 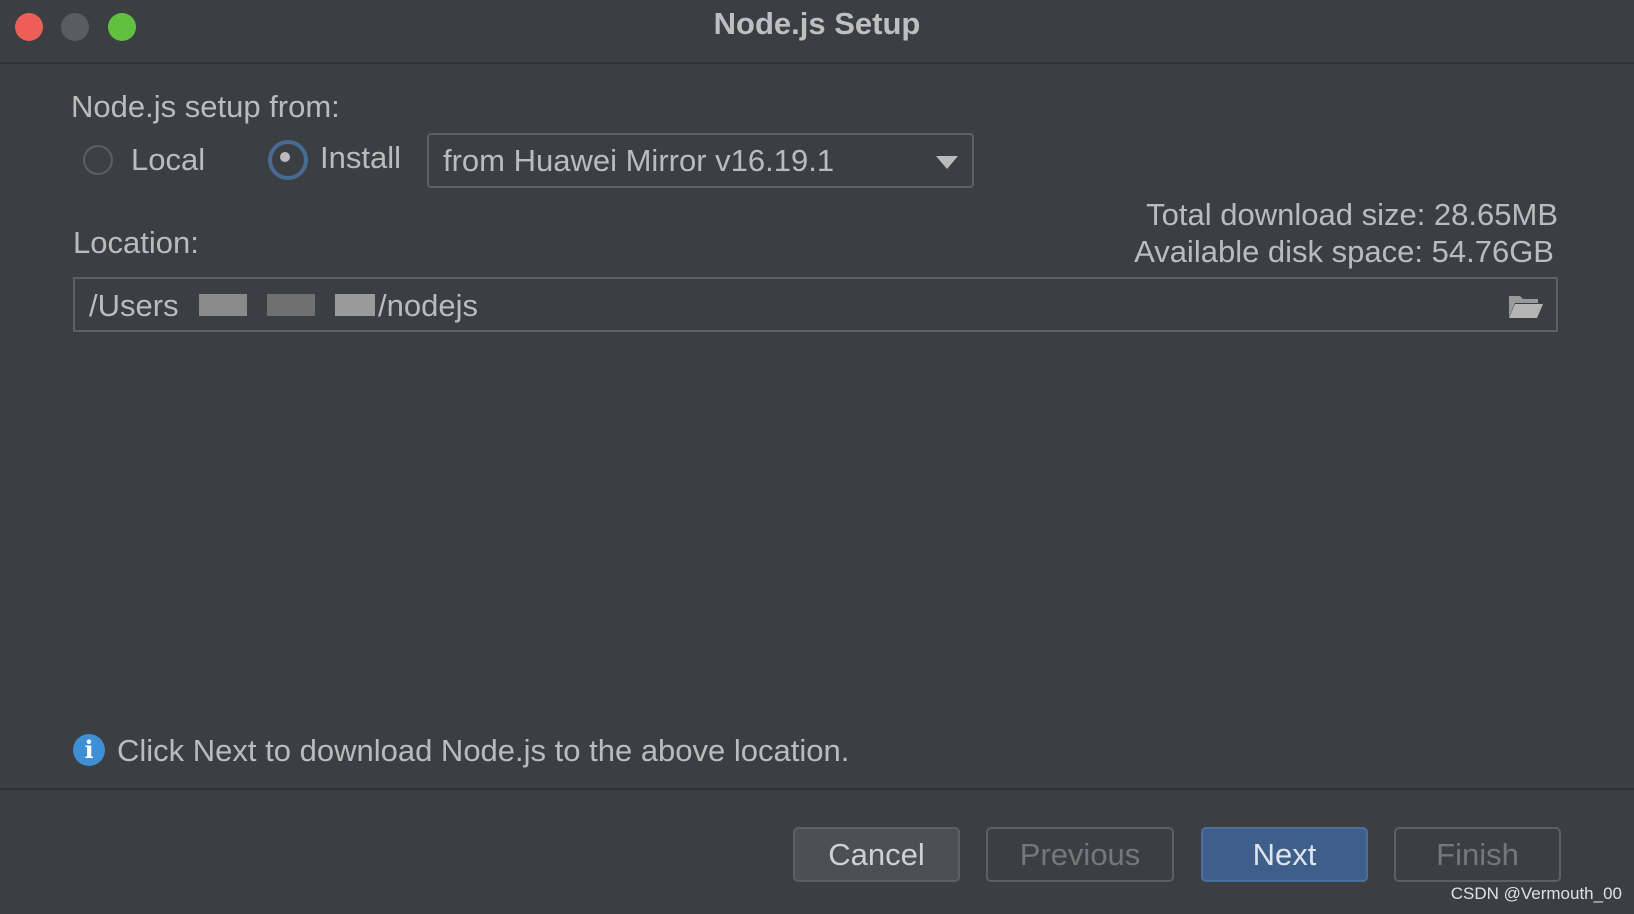 What do you see at coordinates (428, 305) in the screenshot?
I see `location-suffix: /nodejs` at bounding box center [428, 305].